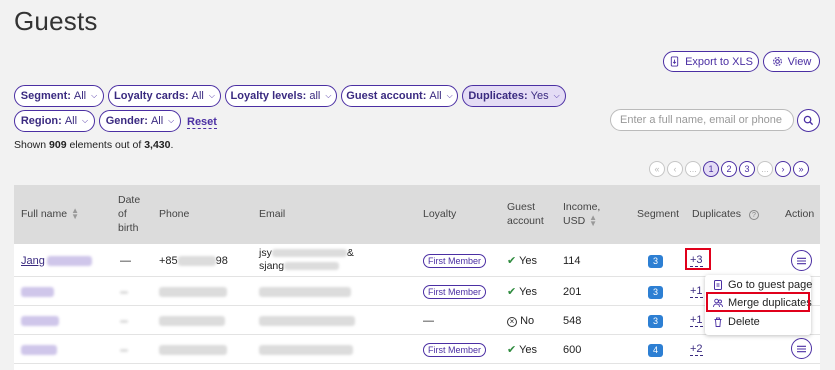  What do you see at coordinates (125, 261) in the screenshot?
I see `guest-dob: —` at bounding box center [125, 261].